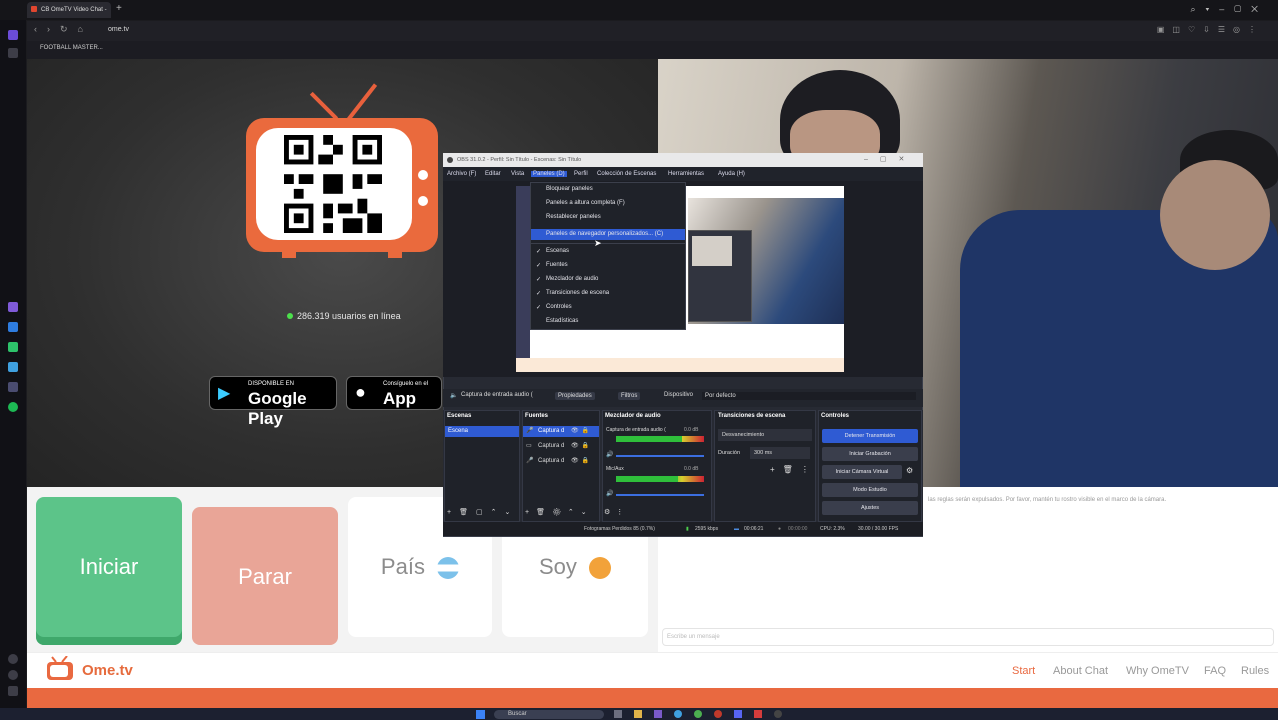  Describe the element at coordinates (277, 408) in the screenshot. I see `badge-big-text: Google Play` at that location.